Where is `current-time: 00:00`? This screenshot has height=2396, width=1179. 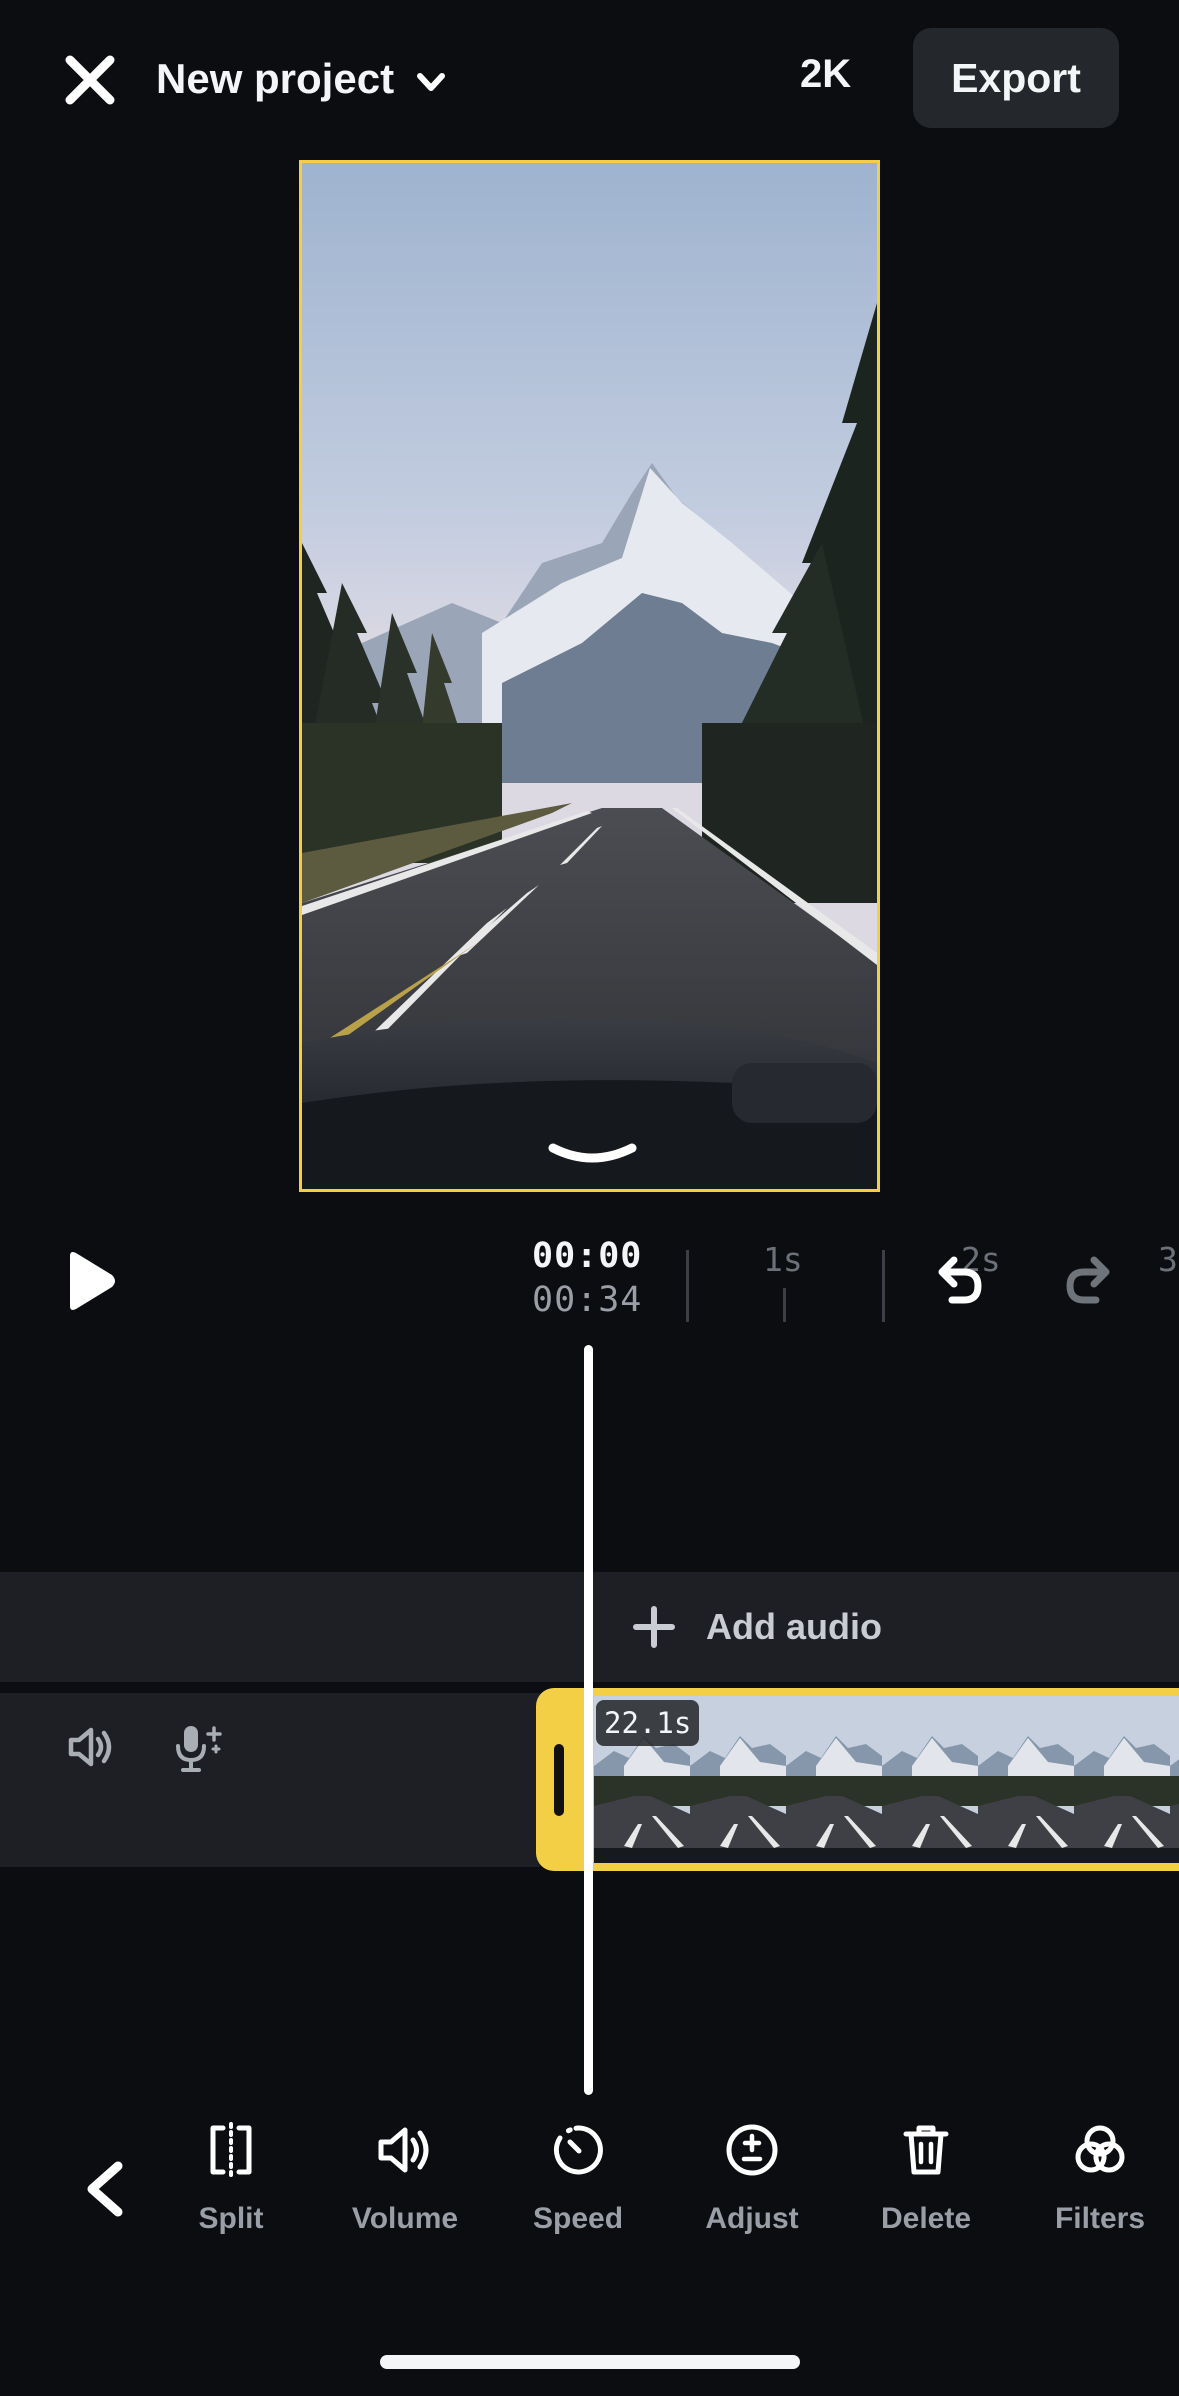
current-time: 00:00 is located at coordinates (587, 1256).